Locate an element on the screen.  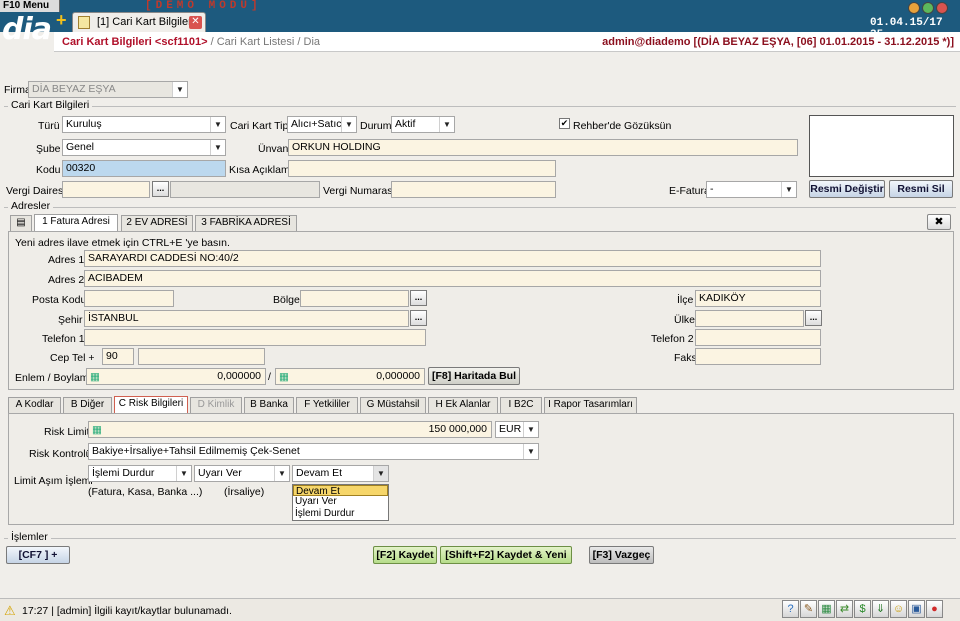
kart-tipi-select: Alıcı+Satıcı ▼ is located at coordinates (322, 124).